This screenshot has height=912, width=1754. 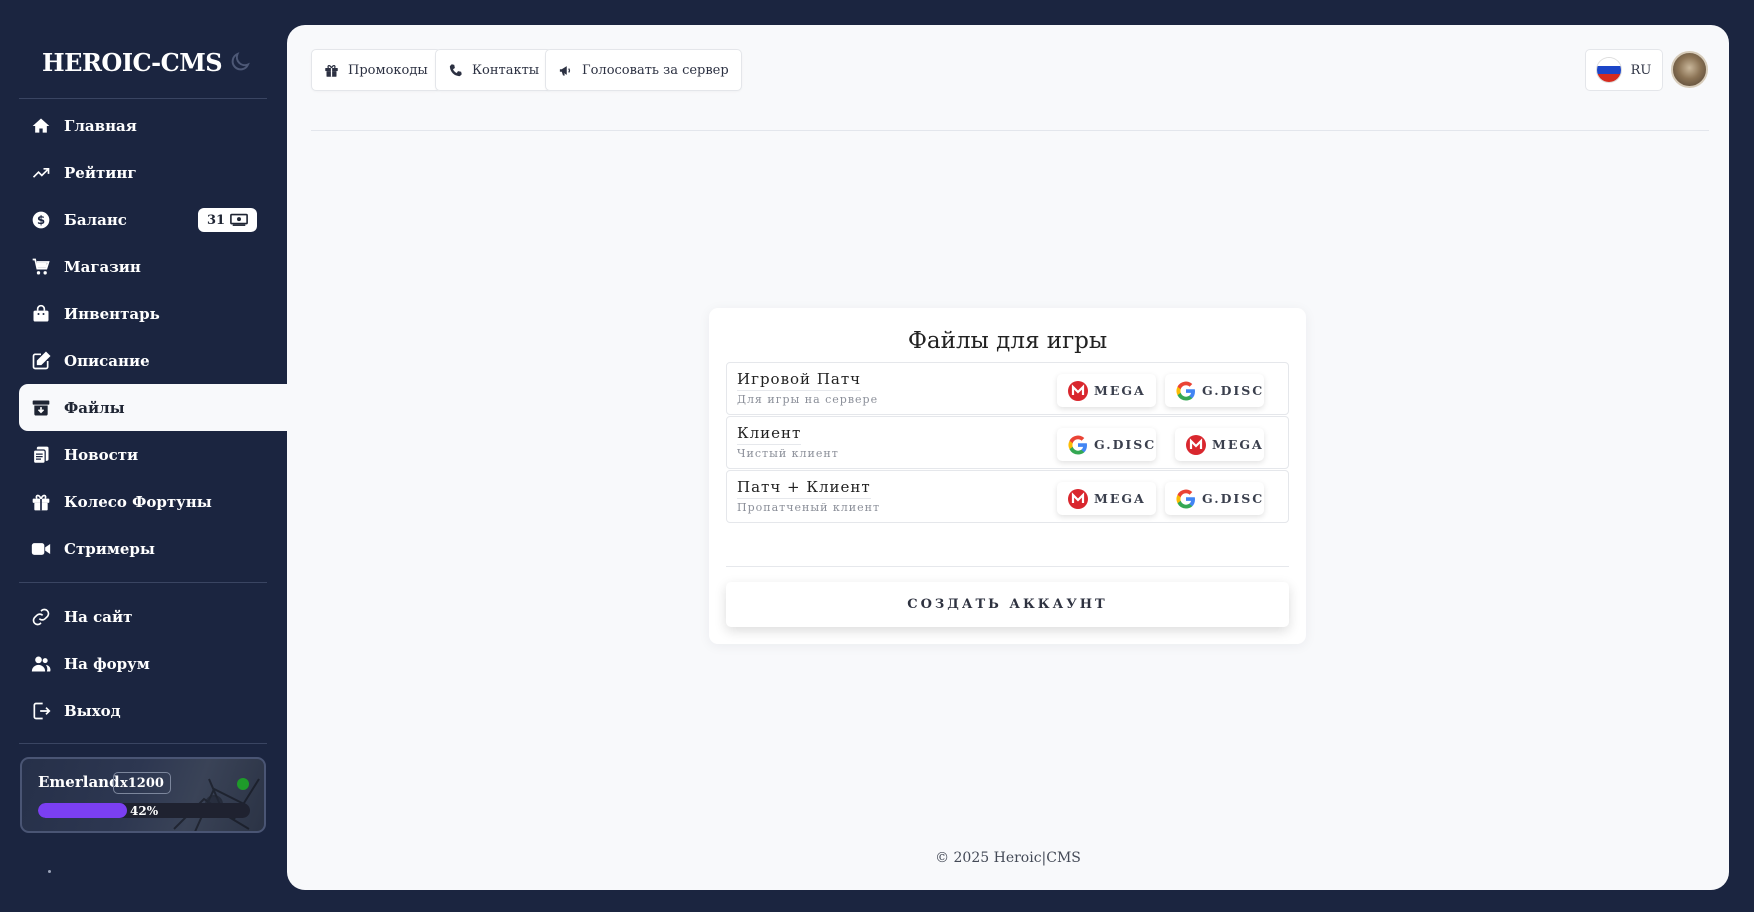 What do you see at coordinates (41, 664) in the screenshot?
I see `users-icon` at bounding box center [41, 664].